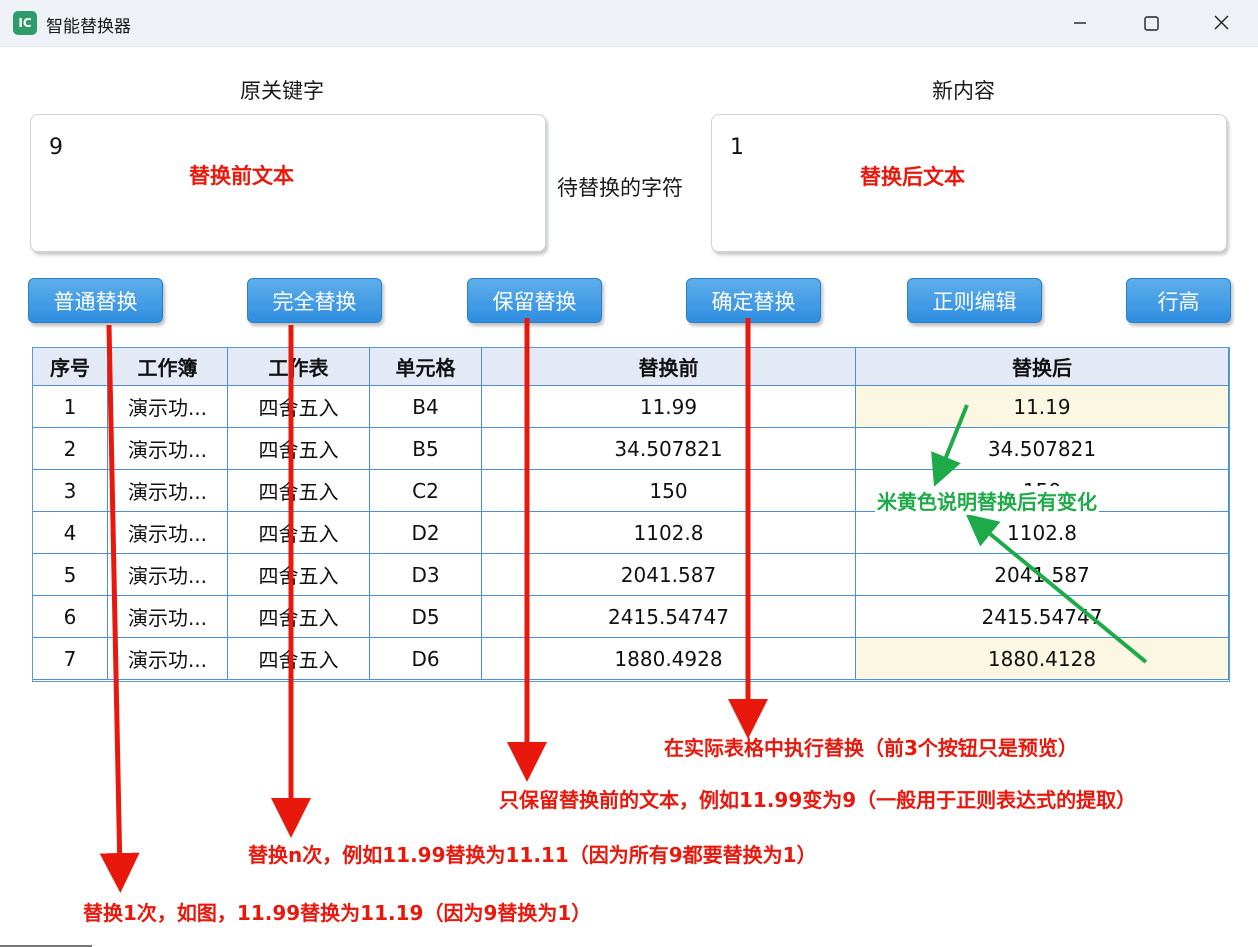 The height and width of the screenshot is (947, 1258). What do you see at coordinates (818, 800) in the screenshot?
I see `keep-note: 只保留替换前的文本，例如11.99变为9（一般用于正则表达式的提取）` at bounding box center [818, 800].